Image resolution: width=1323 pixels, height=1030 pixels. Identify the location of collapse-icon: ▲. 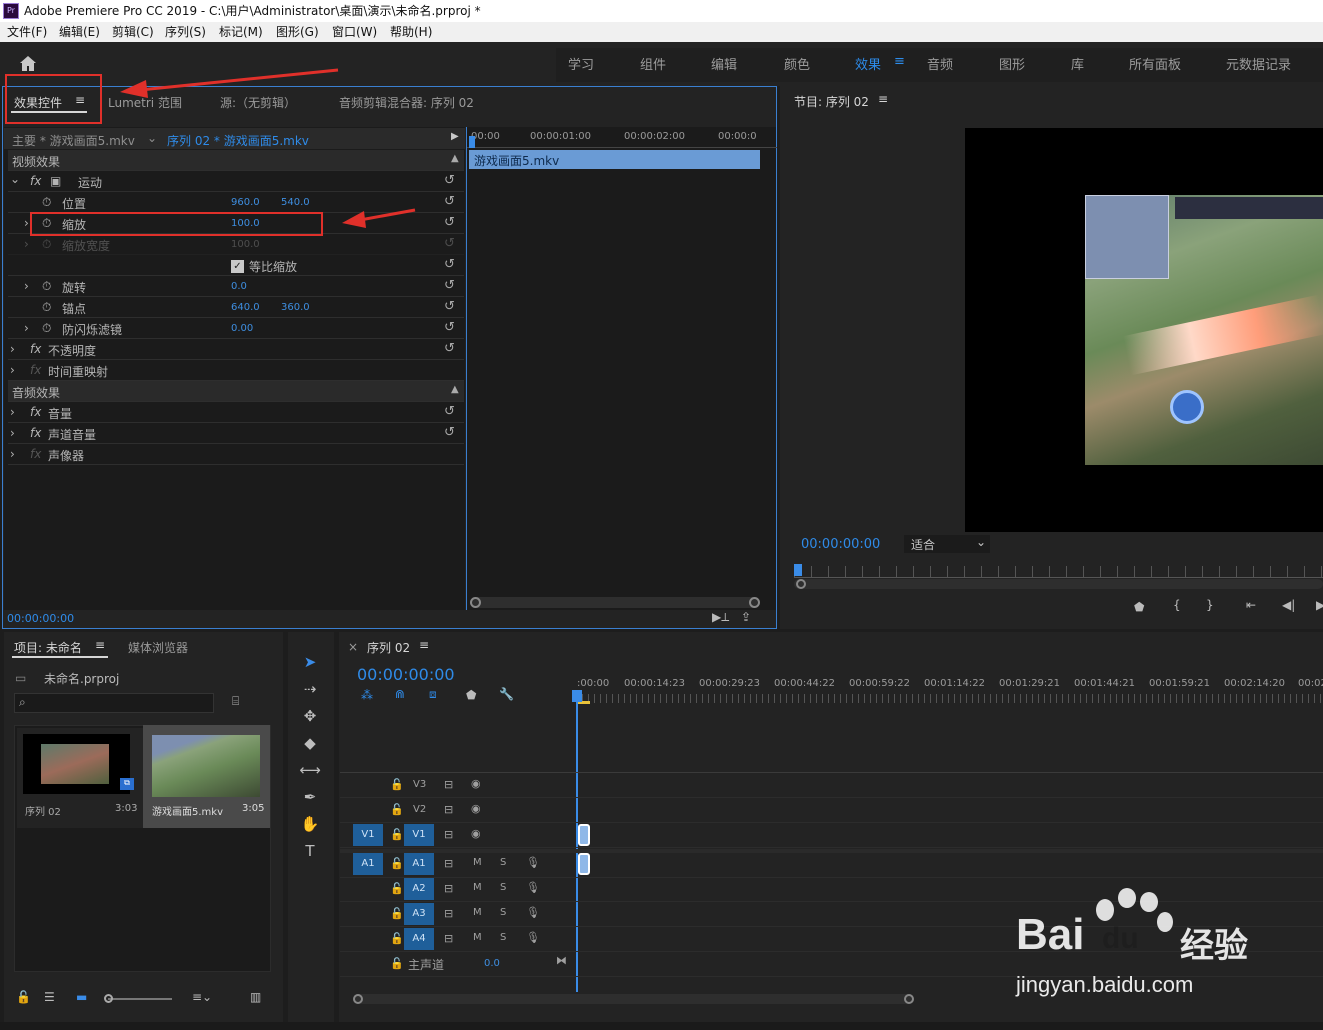
(455, 158).